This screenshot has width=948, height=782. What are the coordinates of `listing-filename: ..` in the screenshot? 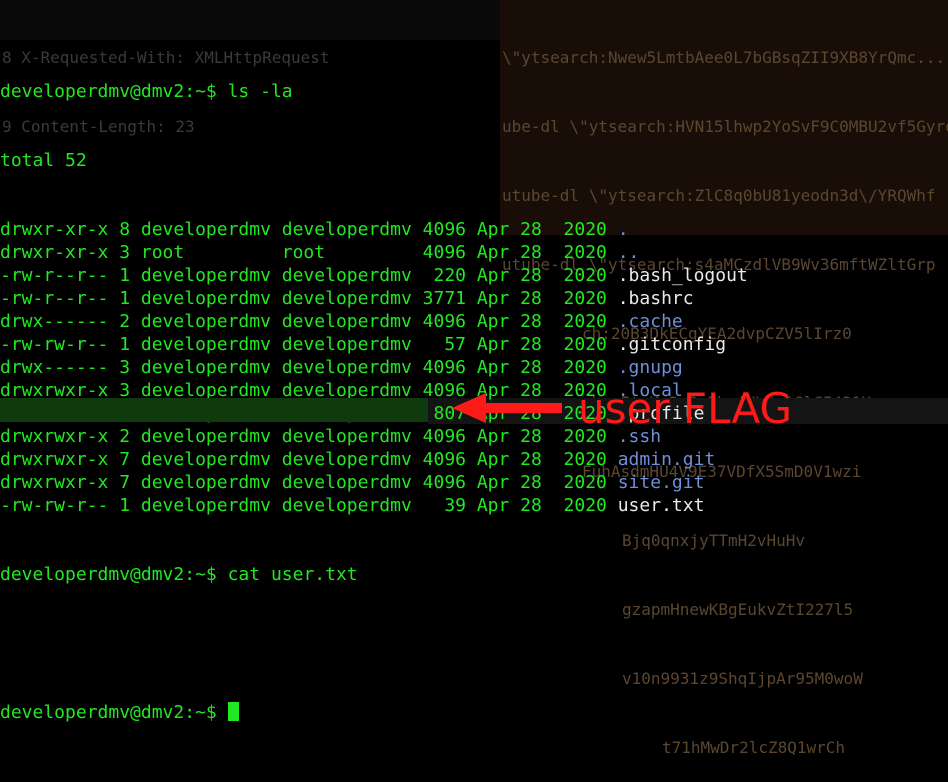 It's located at (628, 252).